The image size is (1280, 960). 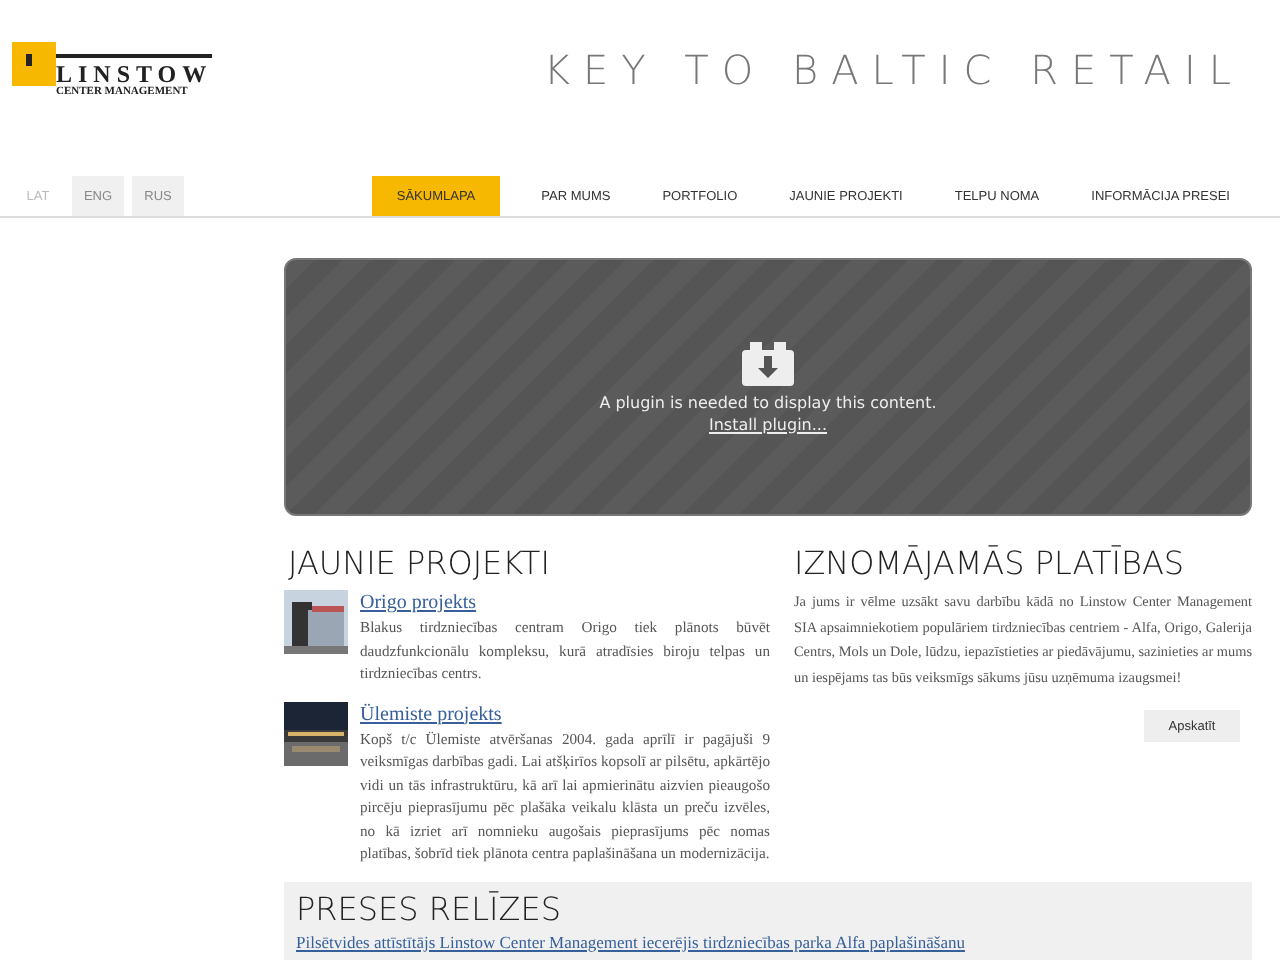 What do you see at coordinates (768, 941) in the screenshot?
I see `press-release-link: Pilsētvides attīstītājs Linstow Center Management iecerējis tirdzniecības parka Alfa paplašināšanu` at bounding box center [768, 941].